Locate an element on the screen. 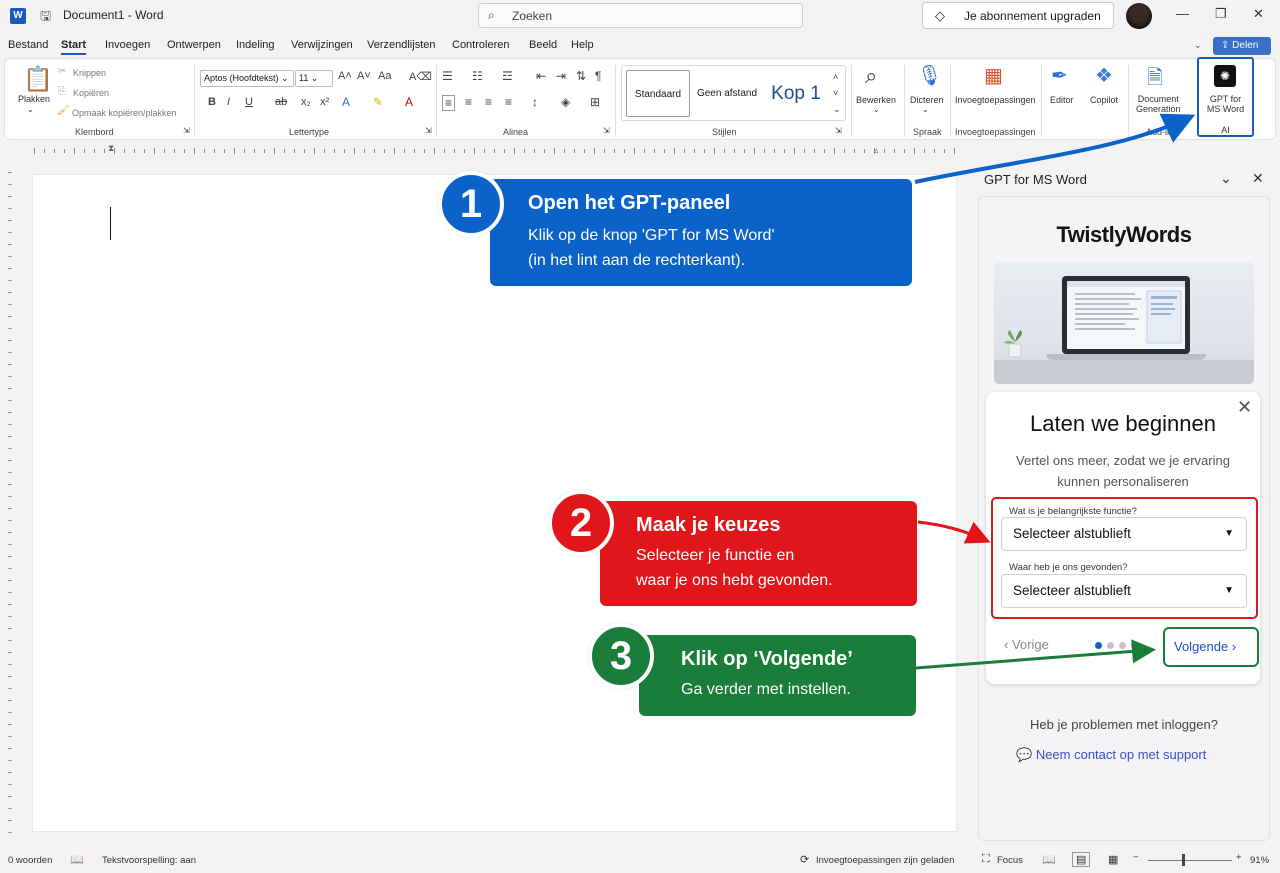  gpt-for-ms-word-button: ✺ GPT for MS Word AI is located at coordinates (1225, 97).